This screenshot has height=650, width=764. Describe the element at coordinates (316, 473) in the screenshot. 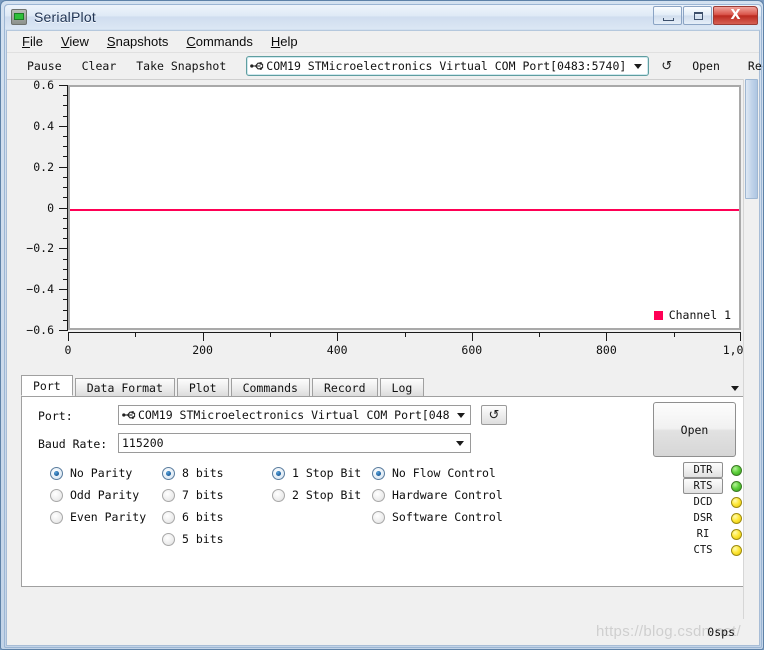

I see `radio-1-stop-bit: 1 Stop Bit` at that location.